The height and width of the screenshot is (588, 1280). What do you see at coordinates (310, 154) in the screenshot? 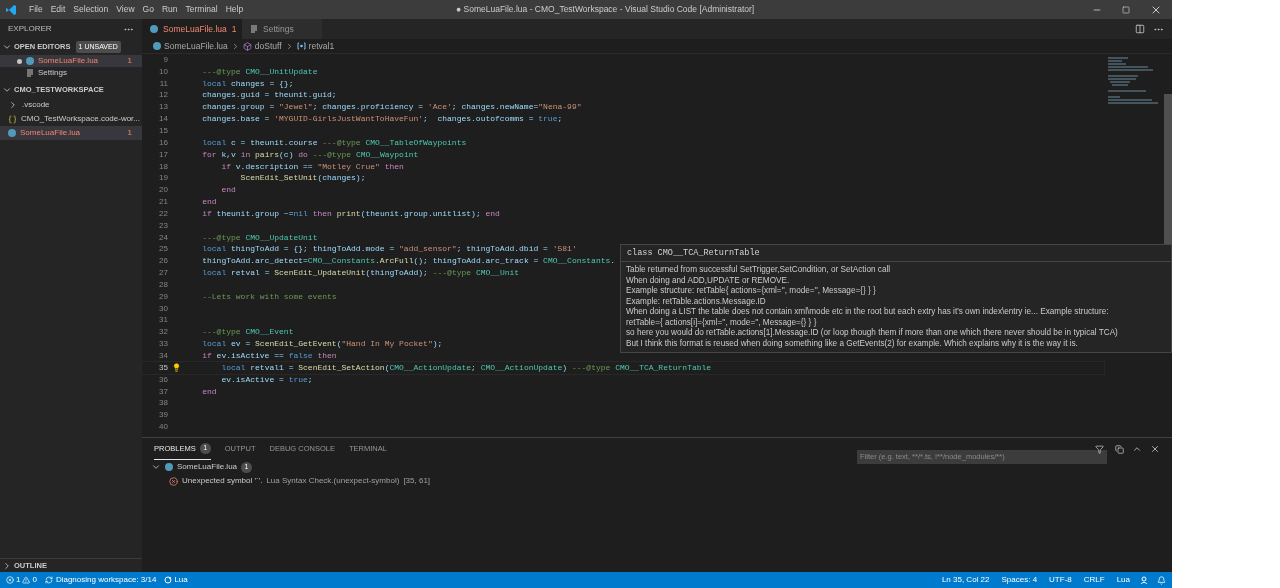
I see `code-text: for k,v in pairs(c) do ---@type CMO__Waypoint` at bounding box center [310, 154].